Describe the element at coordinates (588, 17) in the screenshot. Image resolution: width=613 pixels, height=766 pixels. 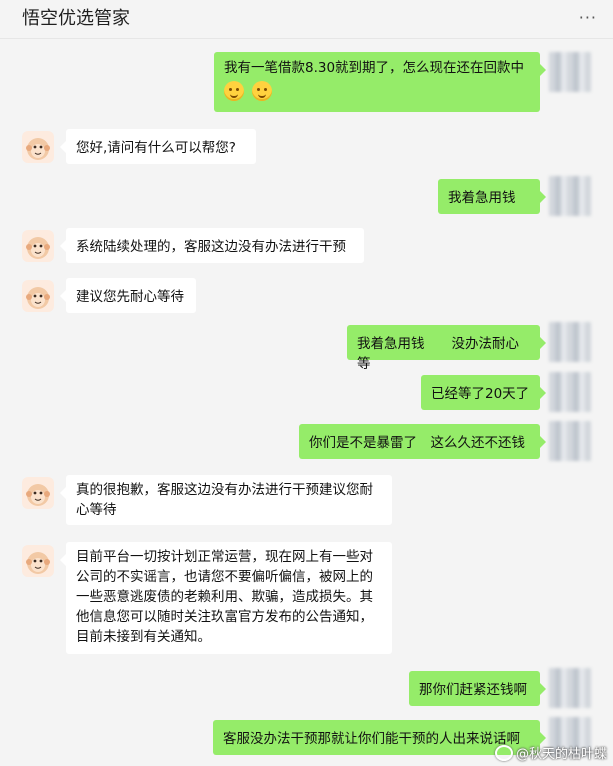
I see `more-dots-icon: ···` at that location.